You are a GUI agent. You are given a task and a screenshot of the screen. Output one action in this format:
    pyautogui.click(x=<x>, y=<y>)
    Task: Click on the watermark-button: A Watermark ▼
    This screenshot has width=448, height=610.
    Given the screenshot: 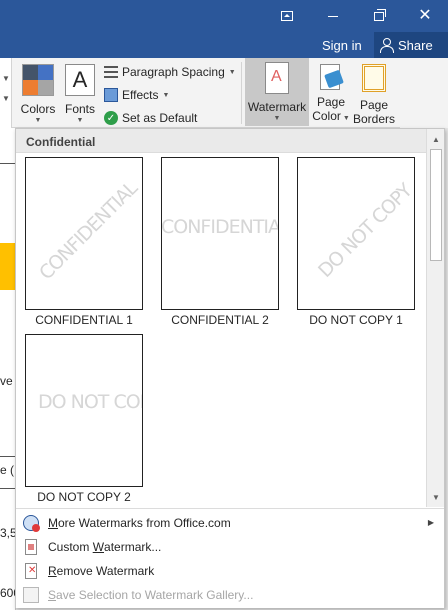 What is the action you would take?
    pyautogui.click(x=277, y=92)
    